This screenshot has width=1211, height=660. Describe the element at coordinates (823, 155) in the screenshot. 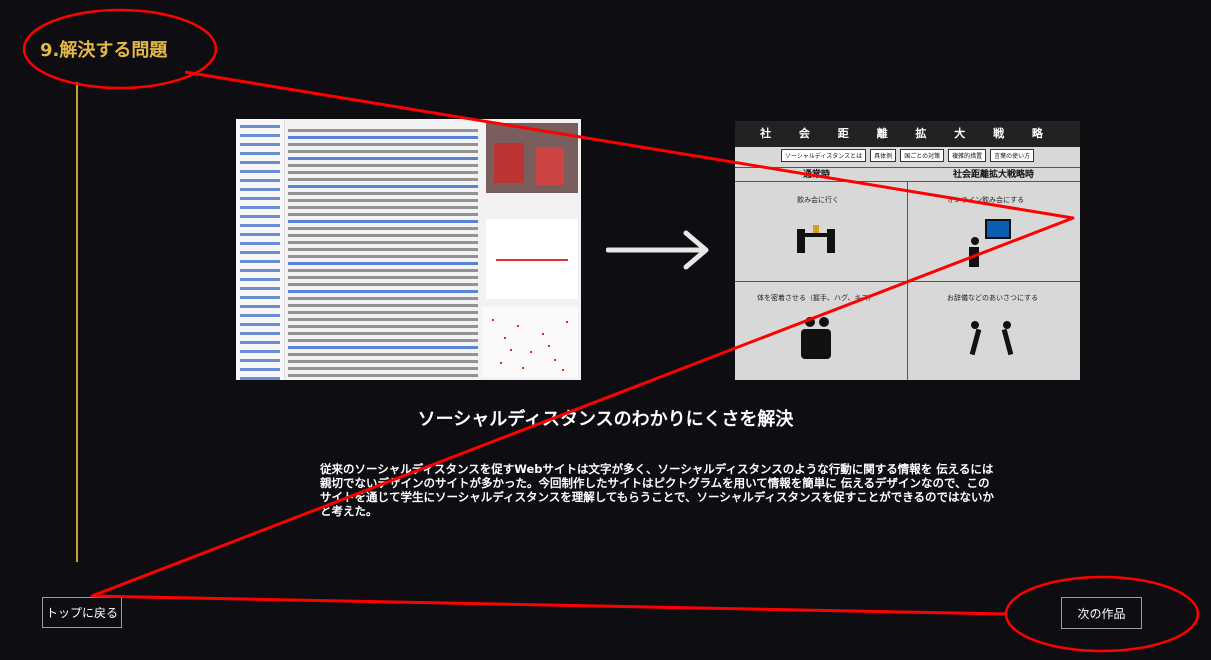

I see `after-site-nav-item: ソーシャルディスタンスとは` at that location.